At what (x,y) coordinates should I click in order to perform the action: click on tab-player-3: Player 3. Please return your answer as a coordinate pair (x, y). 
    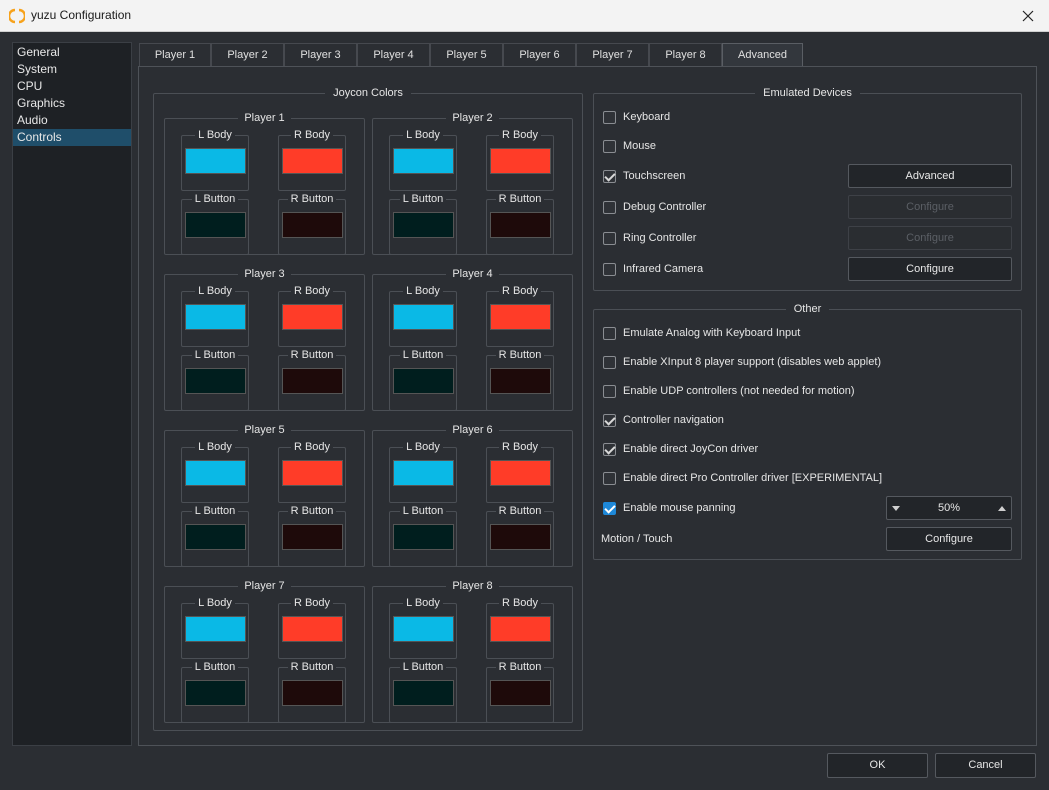
    Looking at the image, I should click on (320, 55).